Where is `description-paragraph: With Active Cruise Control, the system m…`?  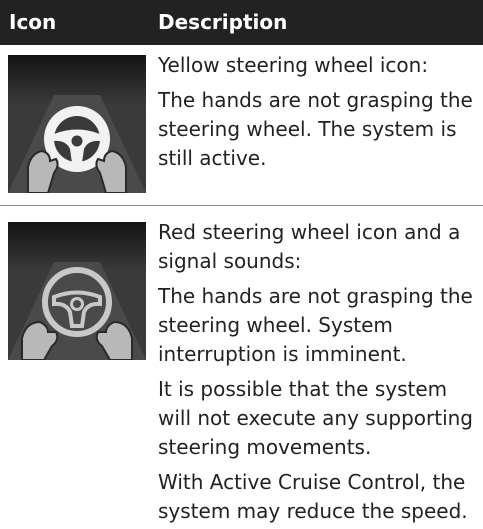 description-paragraph: With Active Cruise Control, the system m… is located at coordinates (313, 496).